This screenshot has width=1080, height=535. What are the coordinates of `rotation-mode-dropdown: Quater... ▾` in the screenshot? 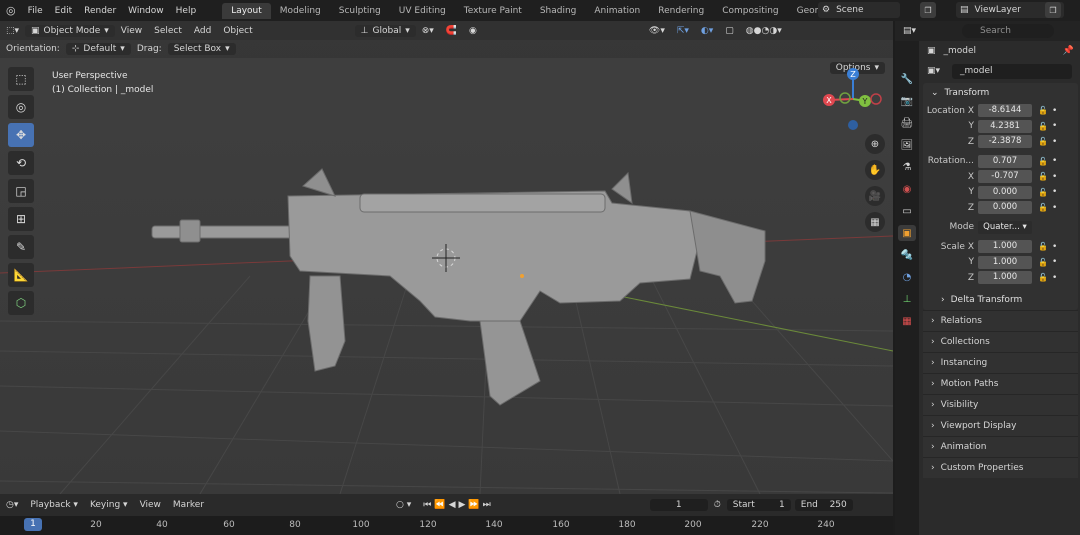 It's located at (1005, 227).